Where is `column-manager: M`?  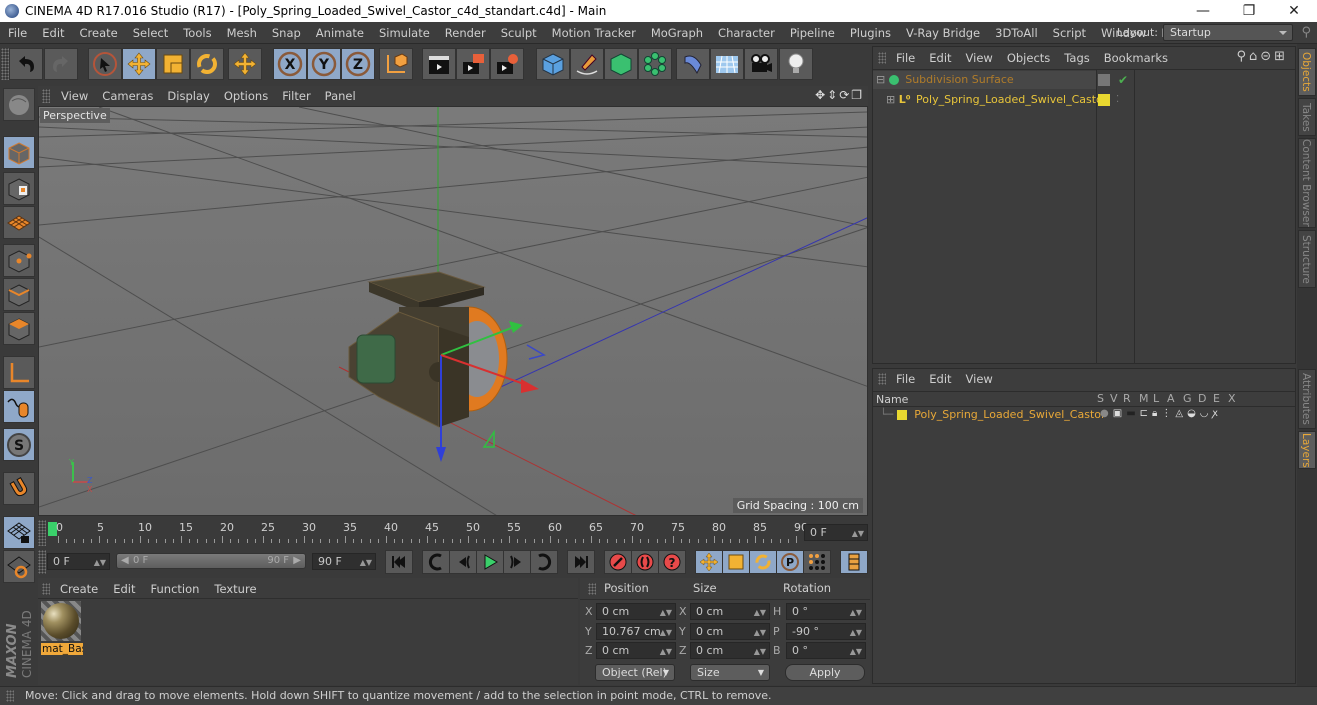
column-manager: M is located at coordinates (1146, 398).